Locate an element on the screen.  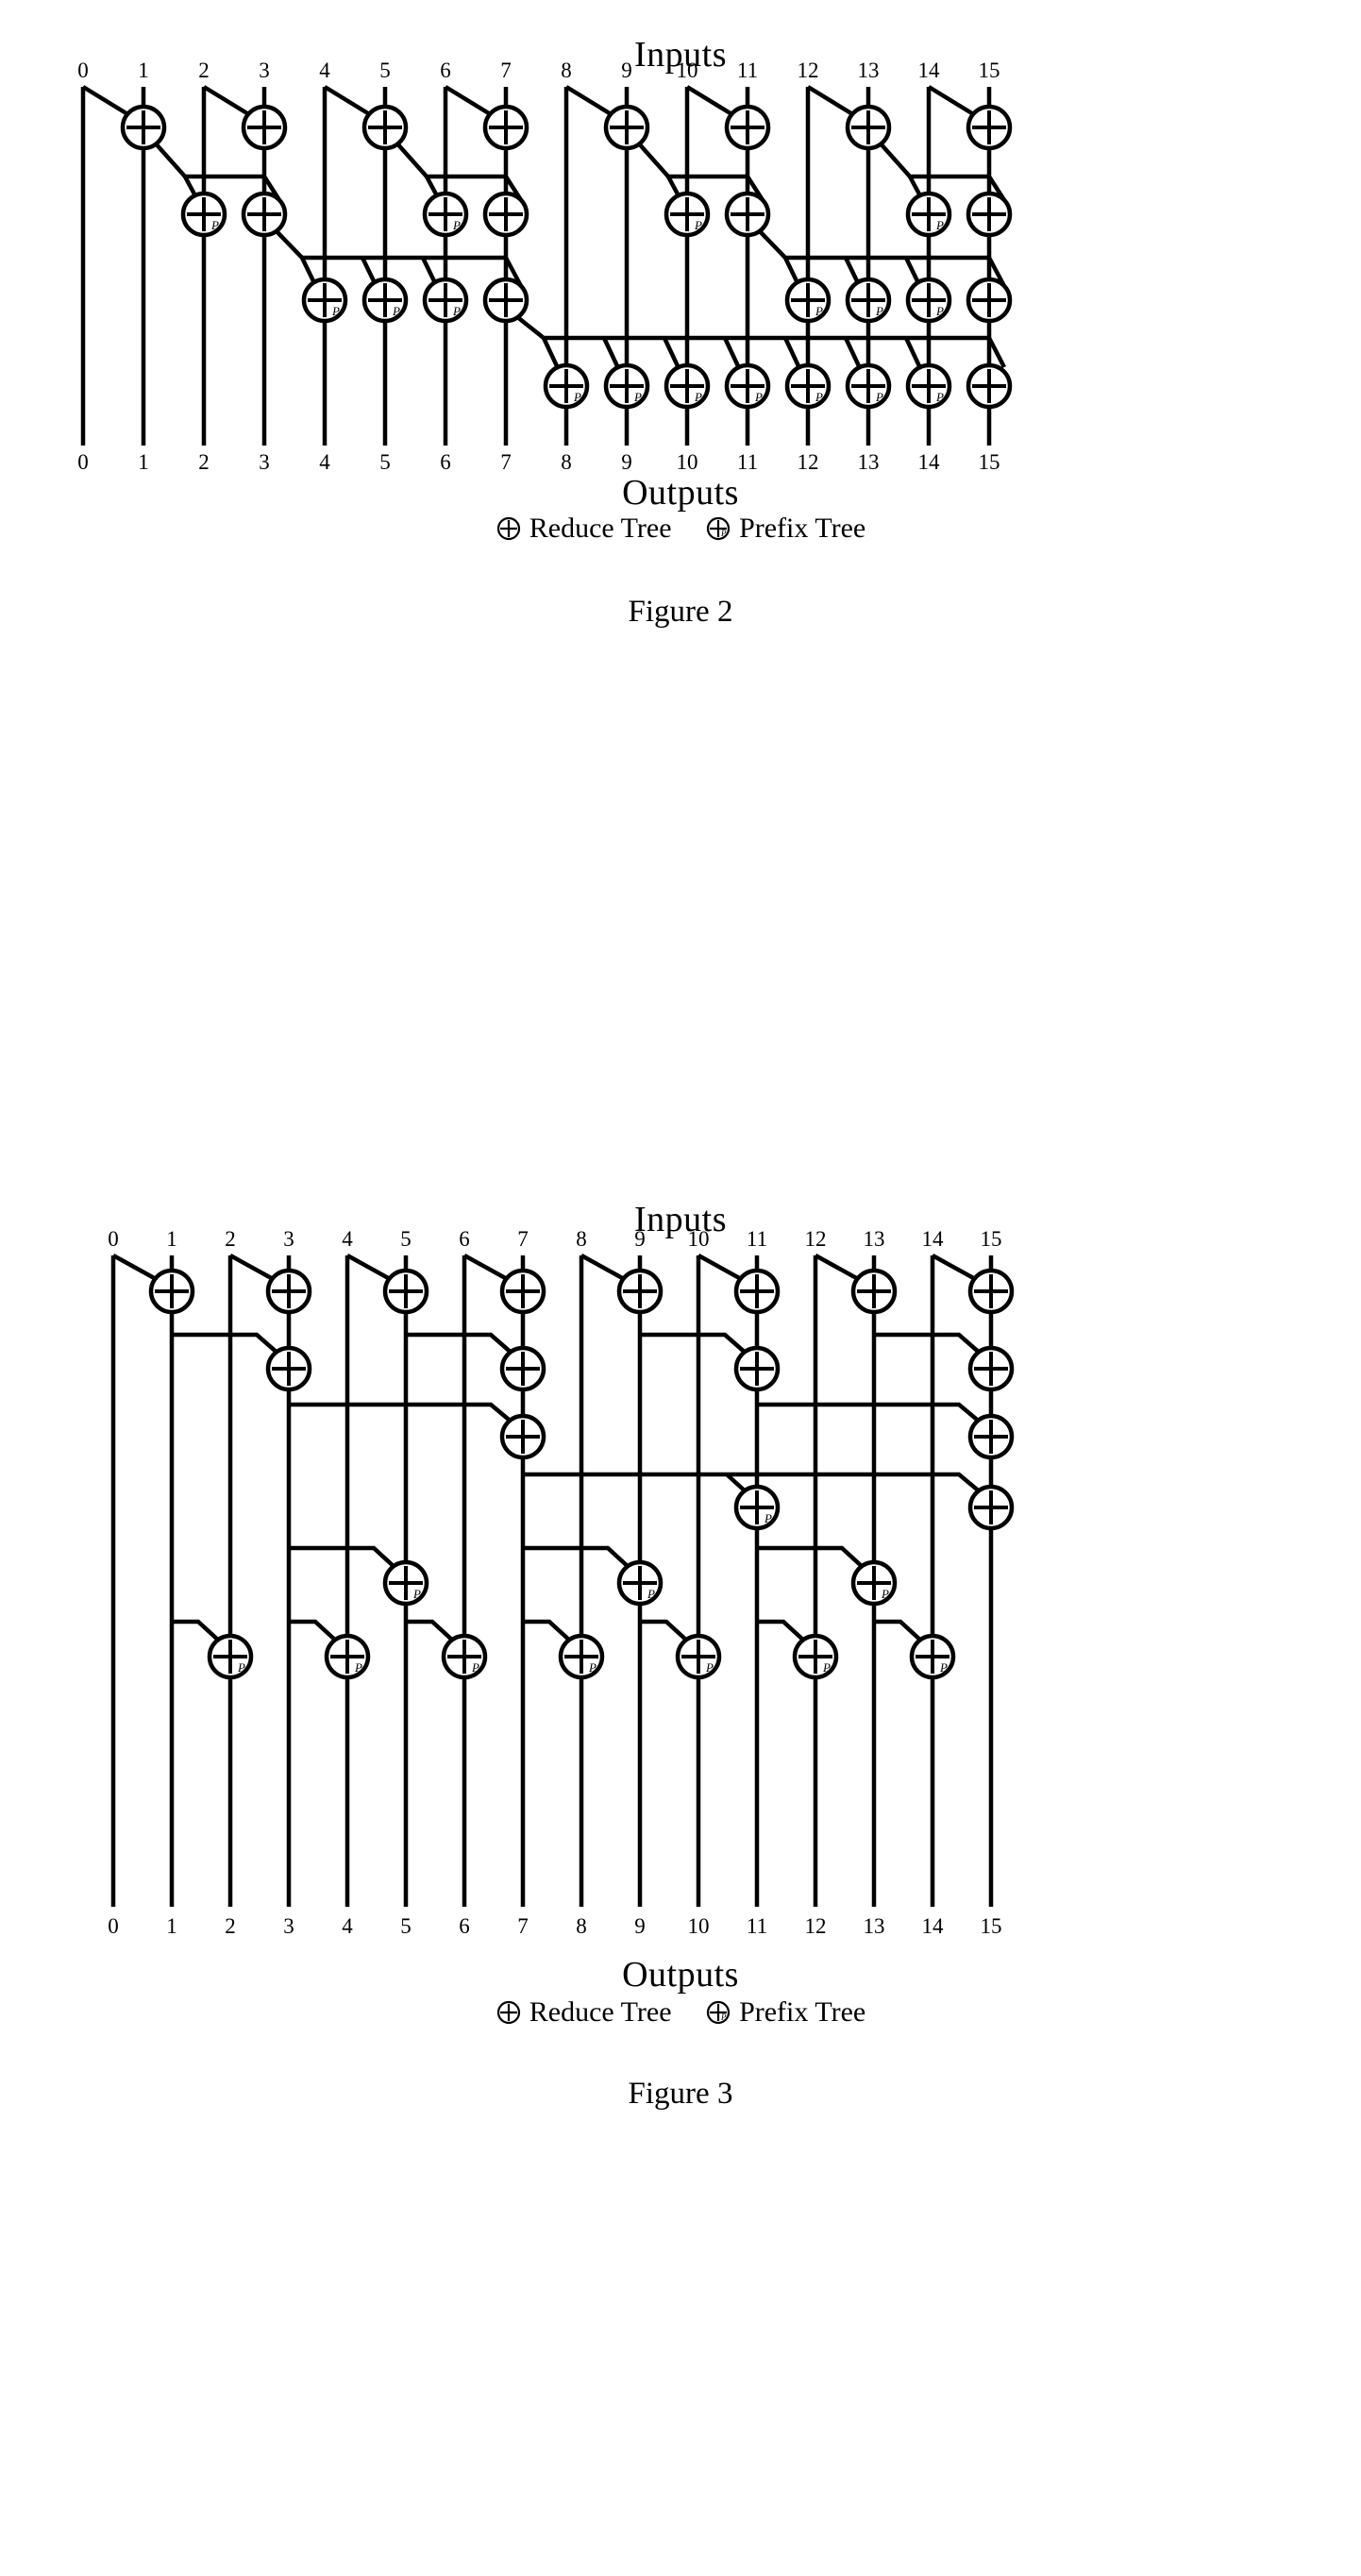
input-label: 2 is located at coordinates (204, 71).